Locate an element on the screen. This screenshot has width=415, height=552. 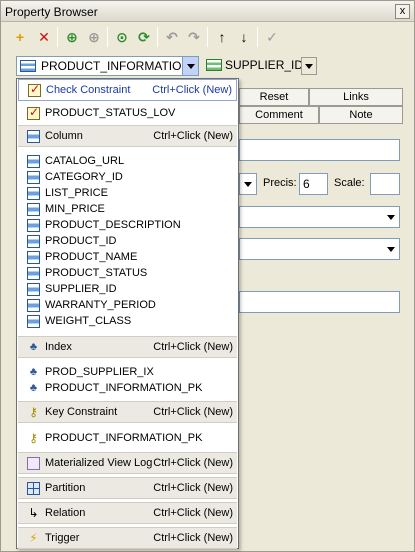
materialized-view-log-shortcut: Ctrl+Click (New) is located at coordinates (193, 463).